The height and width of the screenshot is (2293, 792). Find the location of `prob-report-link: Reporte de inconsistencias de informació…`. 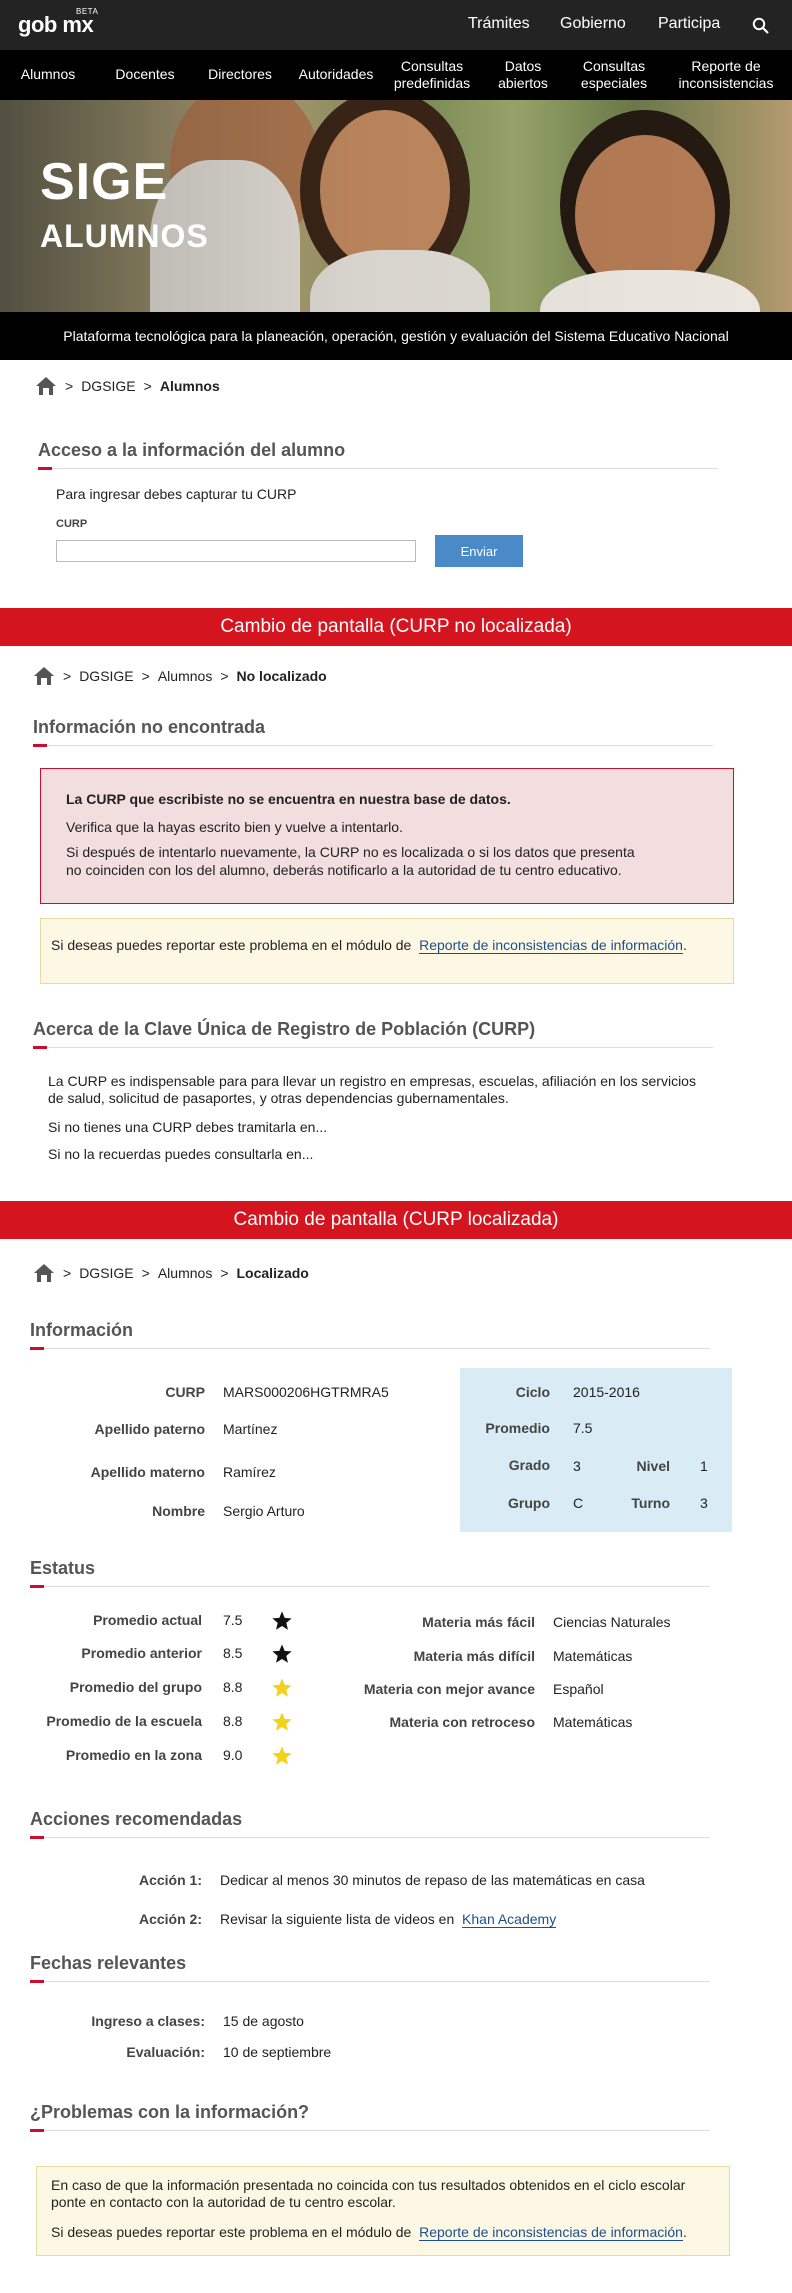

prob-report-link: Reporte de inconsistencias de informació… is located at coordinates (551, 2232).